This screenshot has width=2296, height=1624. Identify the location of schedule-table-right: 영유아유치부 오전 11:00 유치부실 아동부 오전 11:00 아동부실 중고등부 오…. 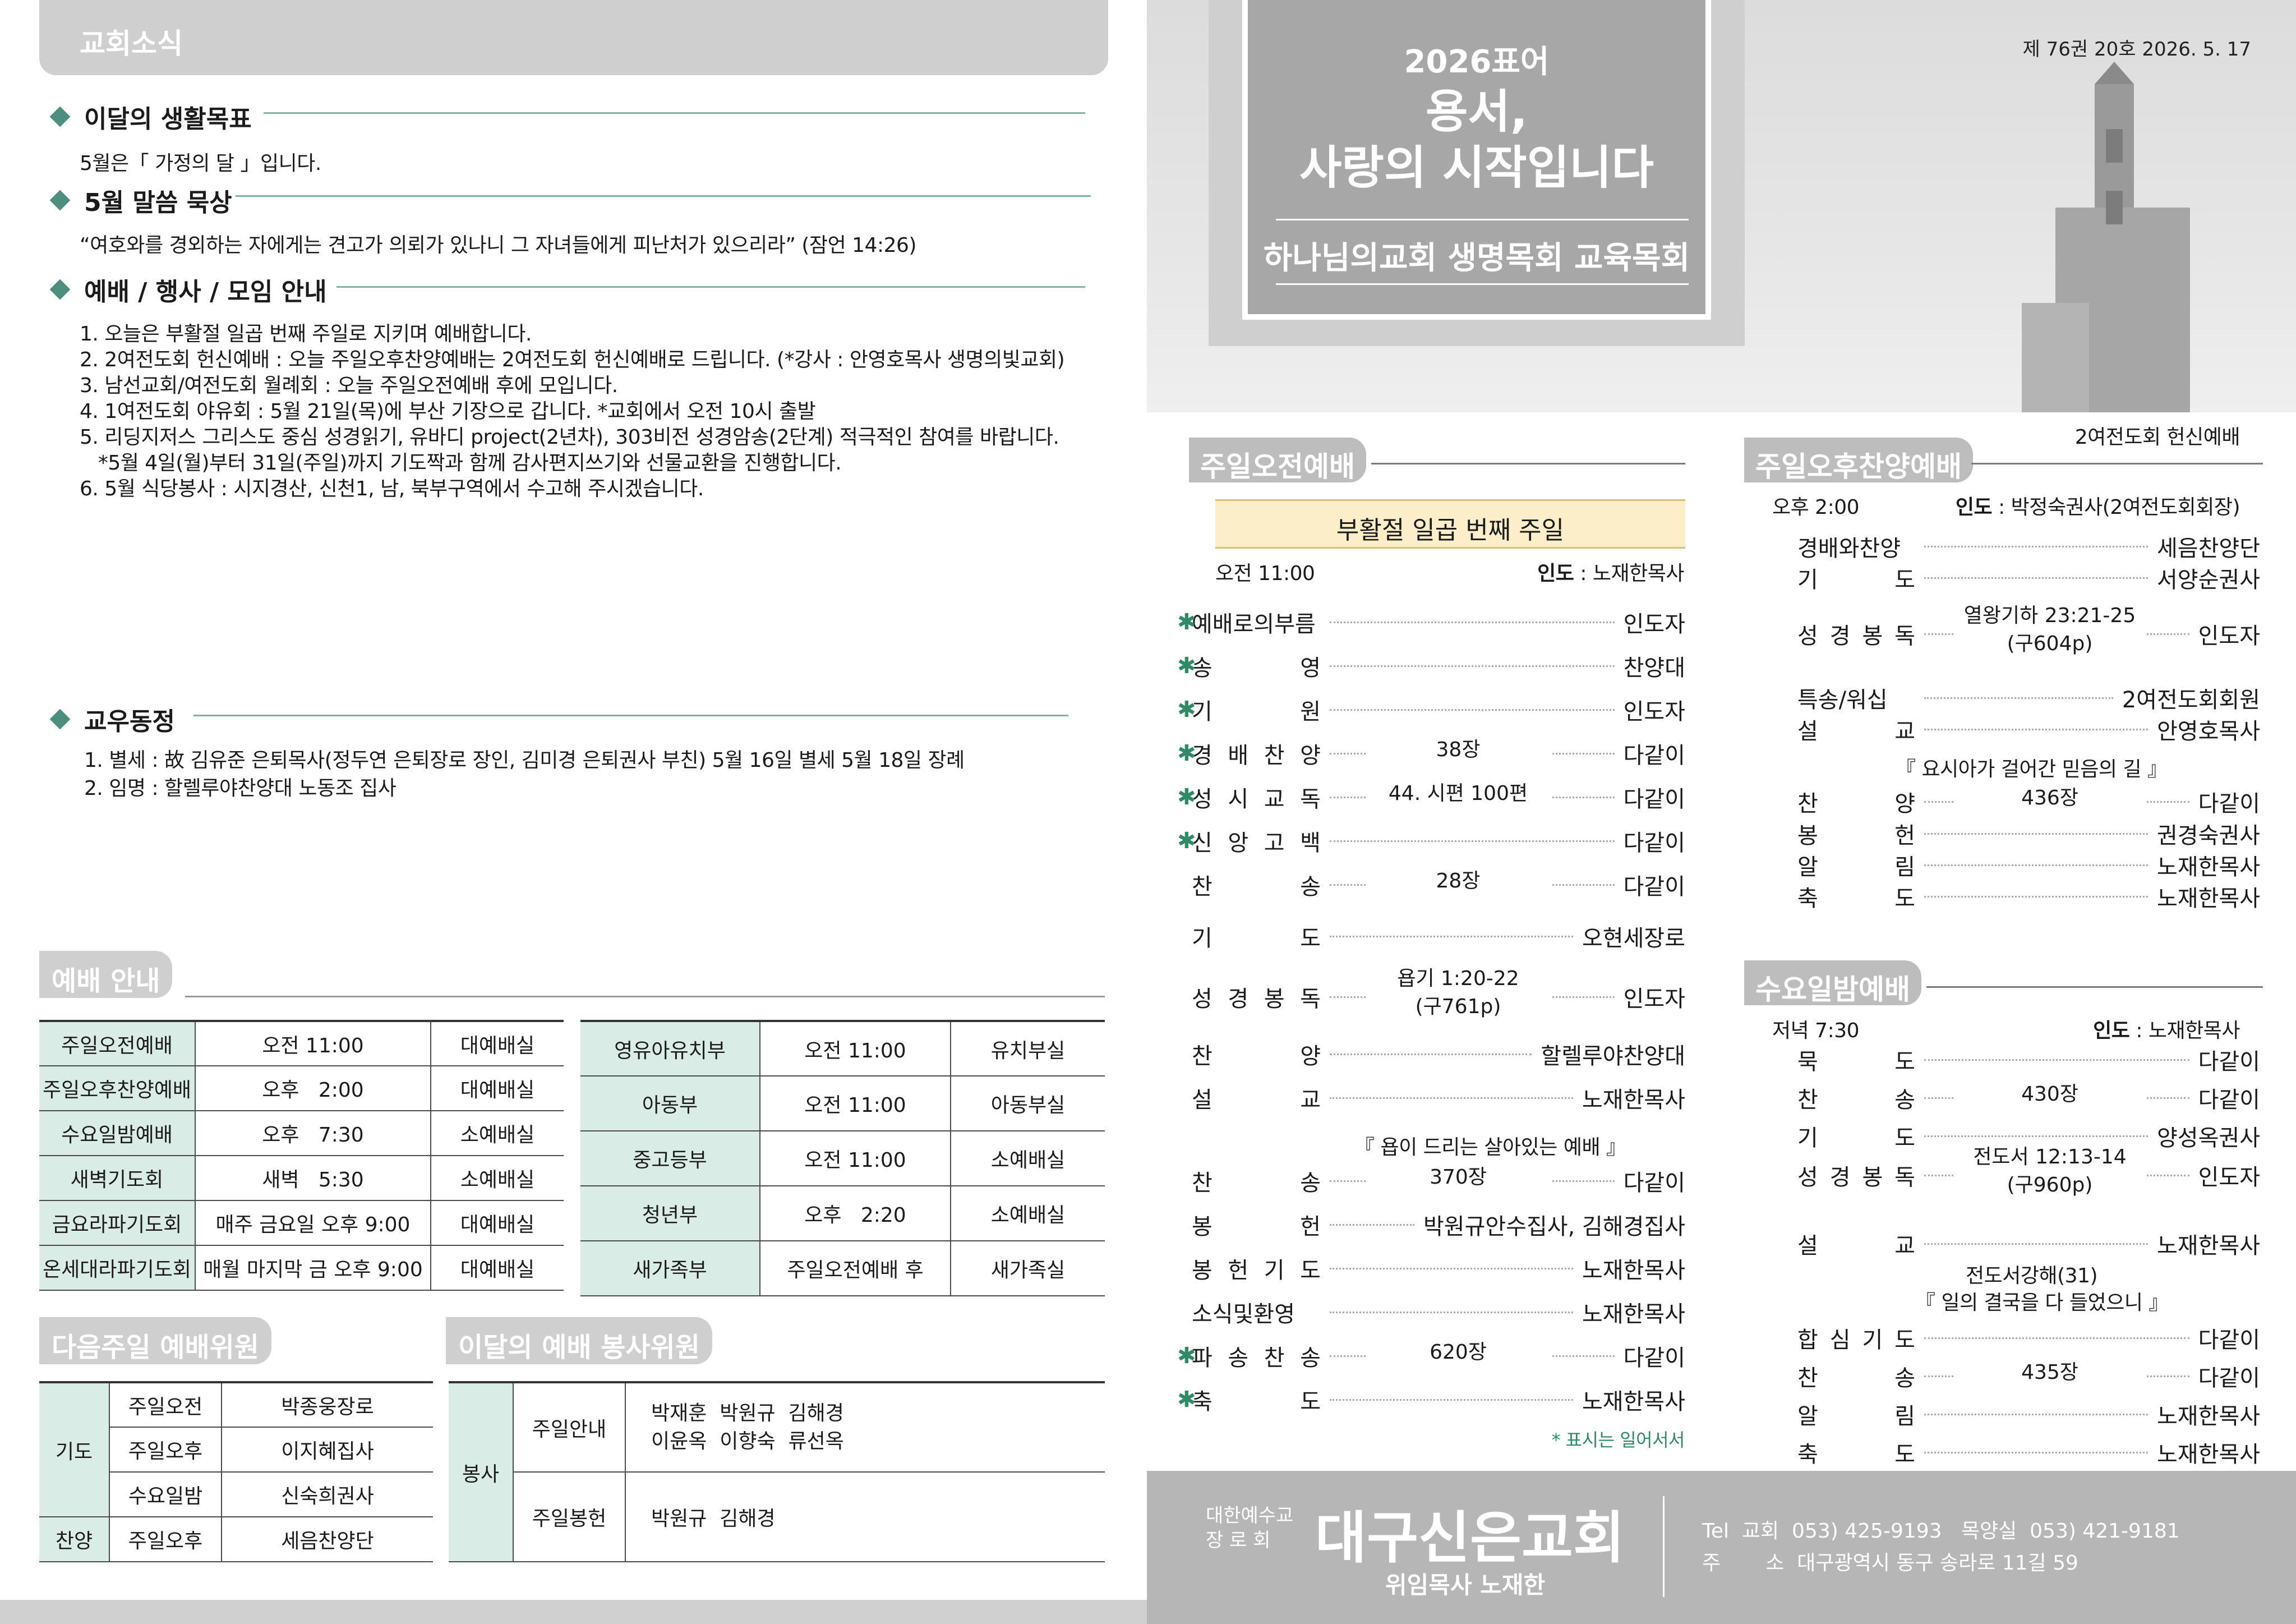
(842, 1158).